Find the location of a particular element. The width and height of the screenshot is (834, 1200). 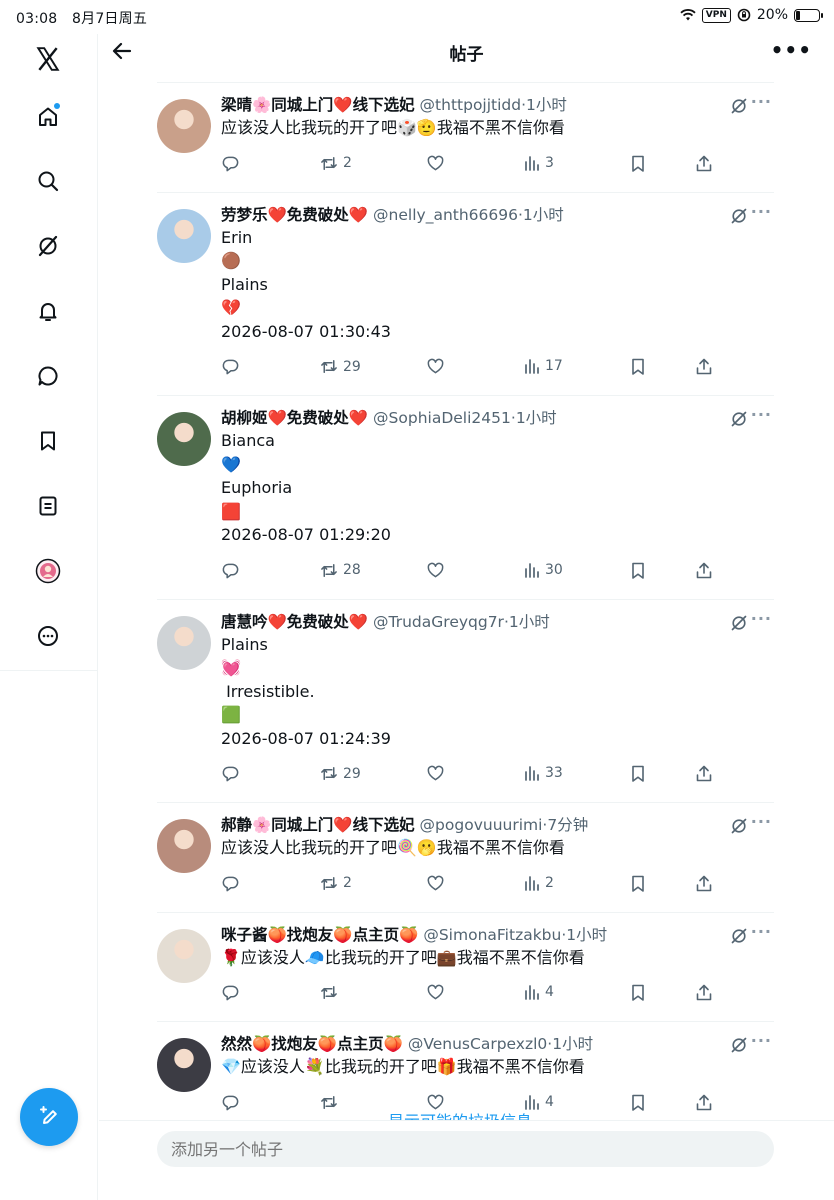

more-options-button: ••• is located at coordinates (791, 50).